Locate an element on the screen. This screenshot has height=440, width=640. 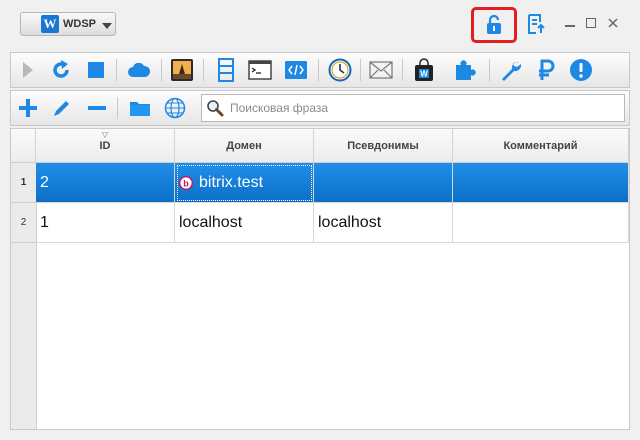
mail-icon is located at coordinates (381, 70).